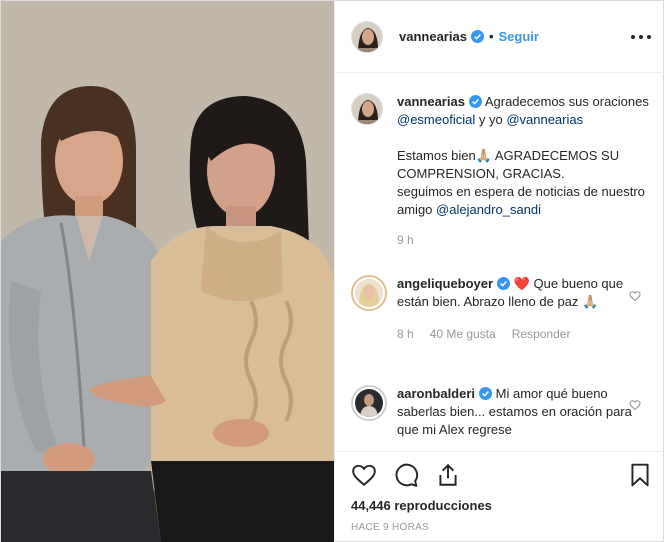  Describe the element at coordinates (566, 101) in the screenshot. I see `caption-line: Agradecemos sus oraciones` at that location.